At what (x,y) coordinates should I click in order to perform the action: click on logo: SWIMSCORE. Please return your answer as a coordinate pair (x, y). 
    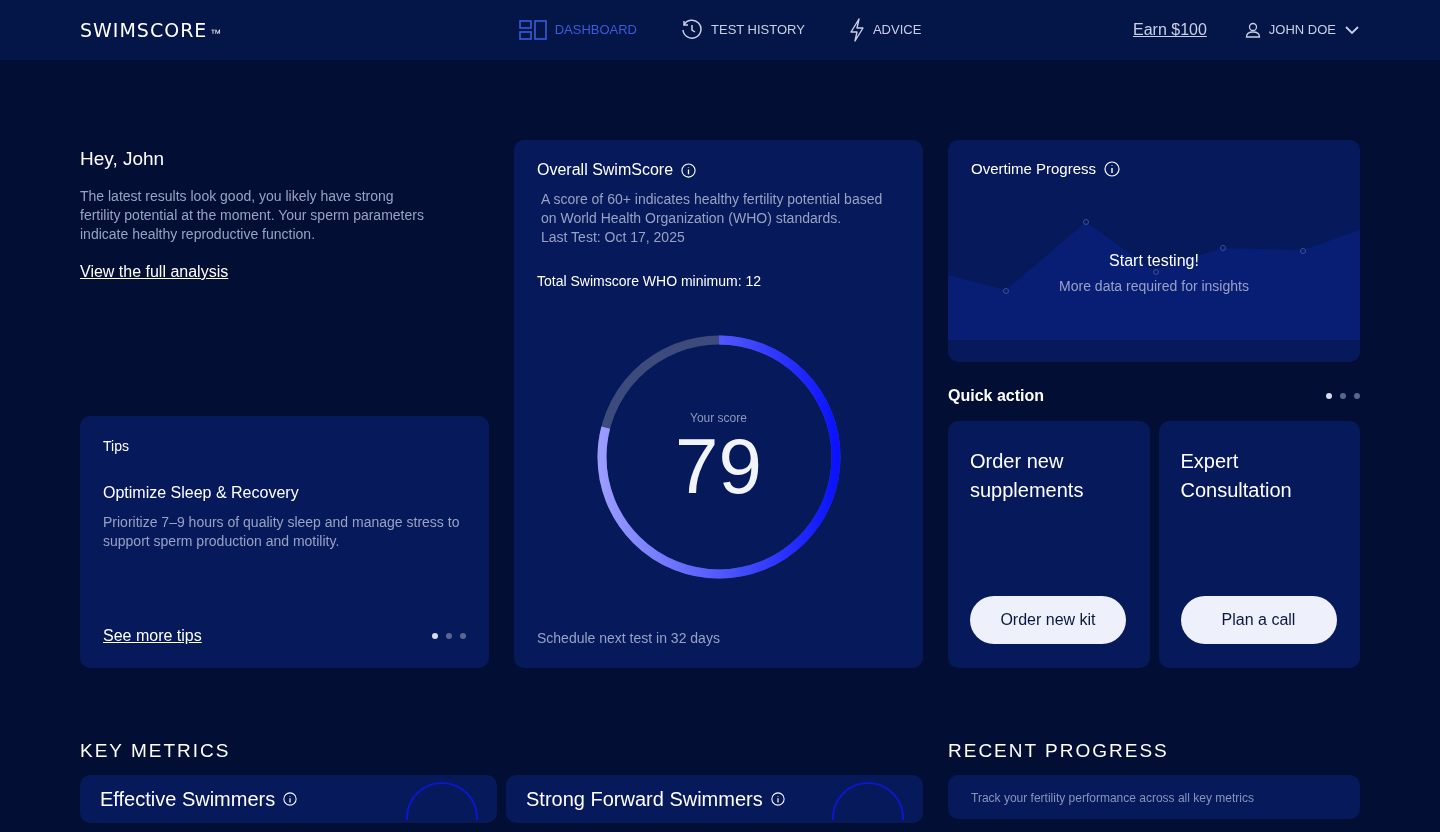
    Looking at the image, I should click on (144, 30).